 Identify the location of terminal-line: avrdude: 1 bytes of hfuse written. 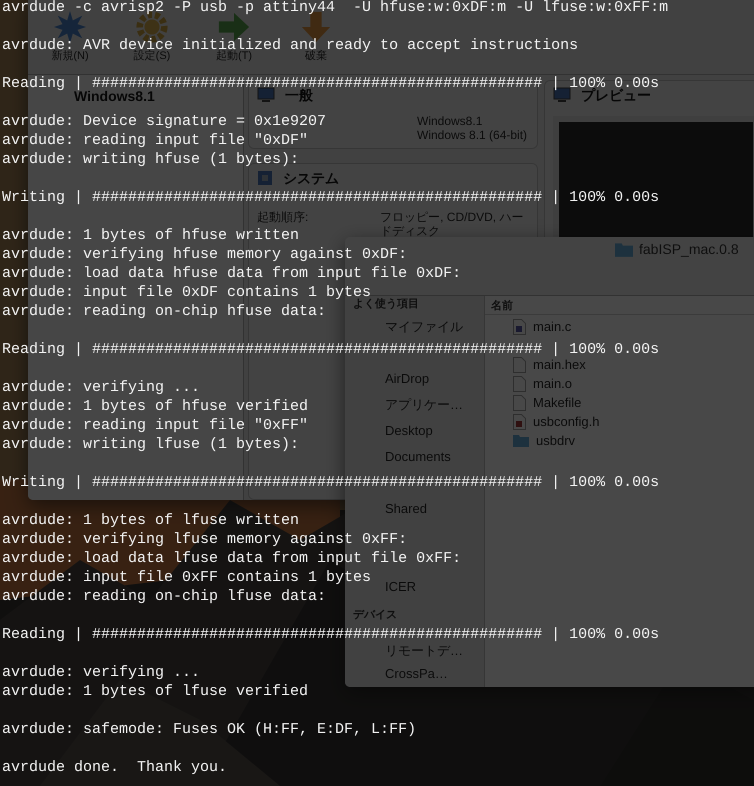
(151, 235).